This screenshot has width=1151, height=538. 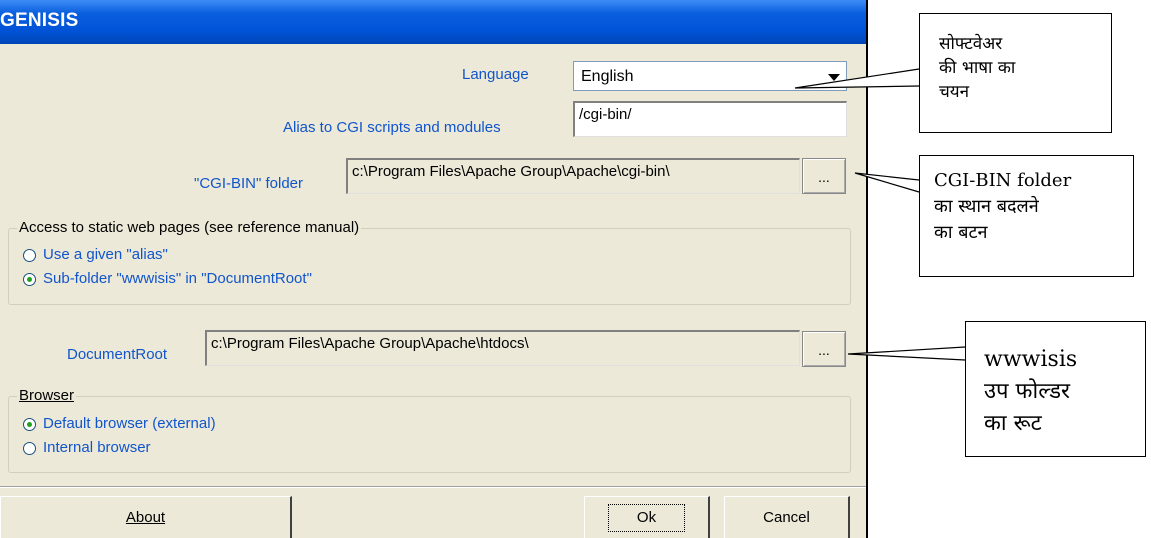 I want to click on docroot-callout-pointer, so click(x=906, y=353).